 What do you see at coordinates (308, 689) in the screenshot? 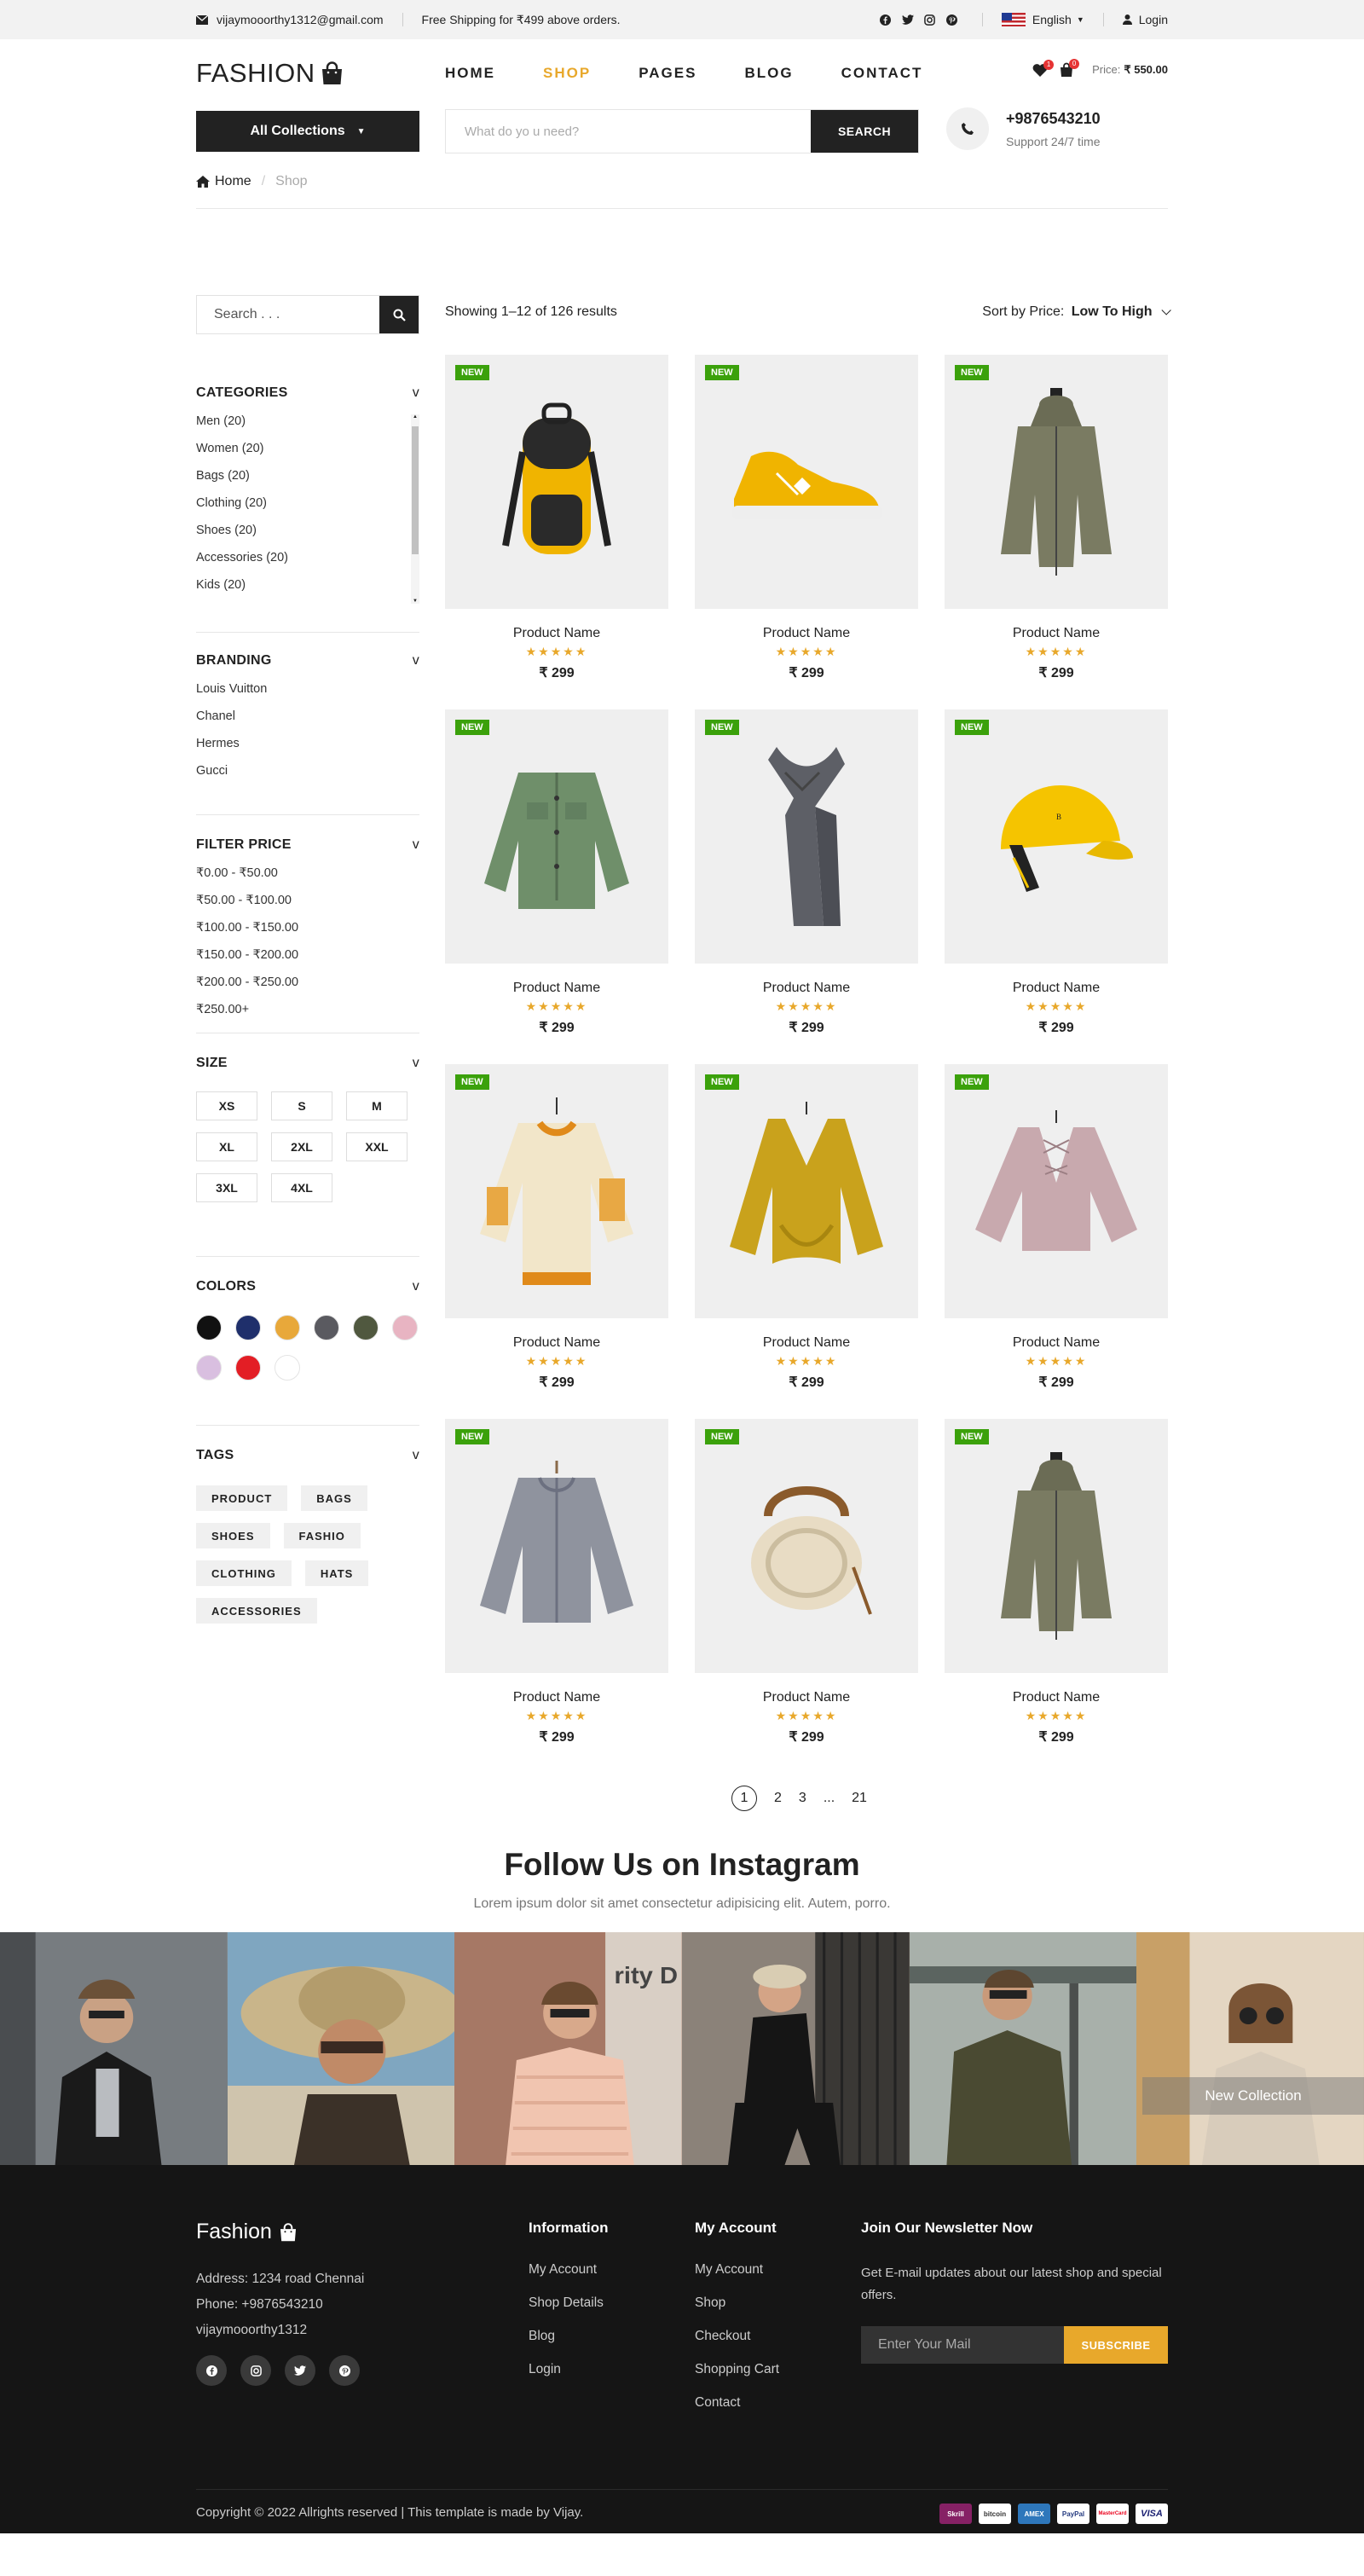
I see `brand-item: Louis Vuitton` at bounding box center [308, 689].